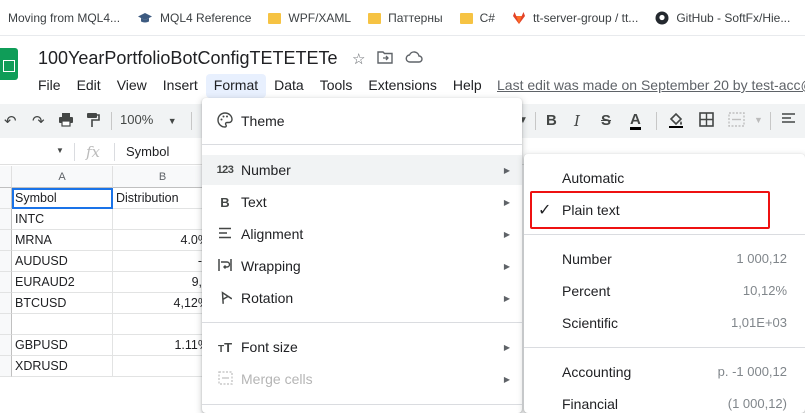 The width and height of the screenshot is (805, 413). Describe the element at coordinates (225, 121) in the screenshot. I see `palette-icon` at that location.